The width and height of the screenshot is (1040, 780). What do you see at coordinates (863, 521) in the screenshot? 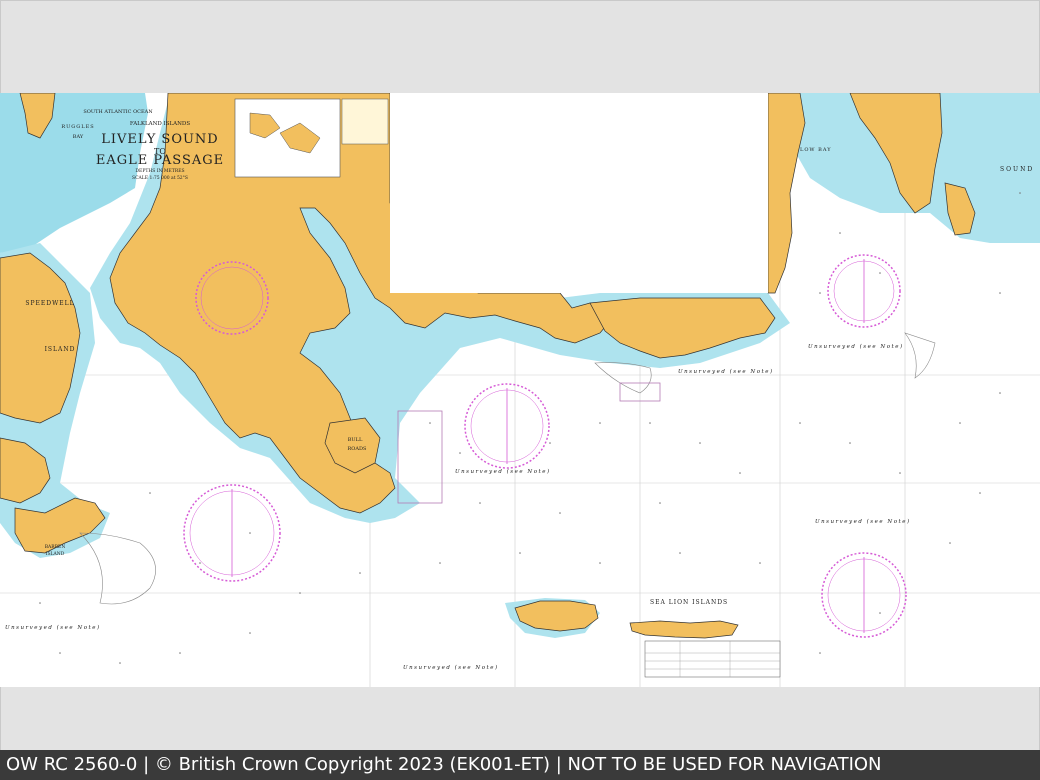
I see `unsurveyed-note-4: Unsurveyed (see Note)` at bounding box center [863, 521].